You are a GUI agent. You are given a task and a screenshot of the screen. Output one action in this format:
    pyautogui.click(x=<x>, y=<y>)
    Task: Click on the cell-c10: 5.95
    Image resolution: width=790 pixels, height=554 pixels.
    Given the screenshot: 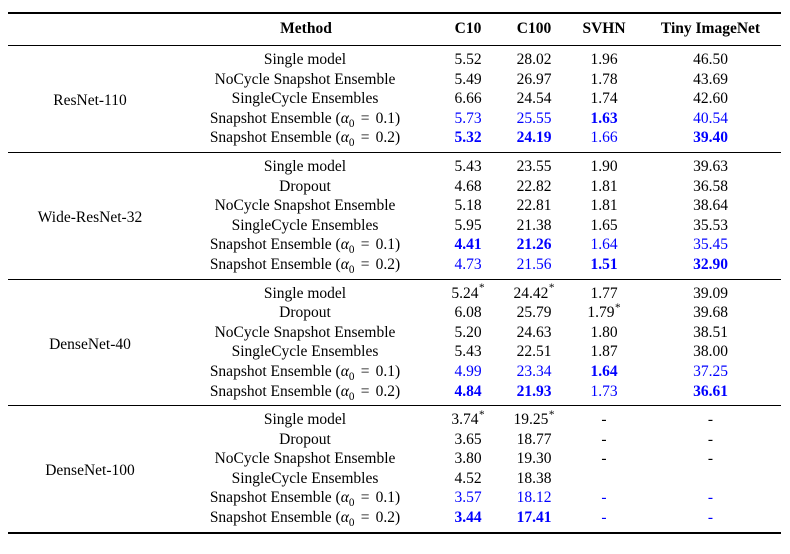 What is the action you would take?
    pyautogui.click(x=468, y=225)
    